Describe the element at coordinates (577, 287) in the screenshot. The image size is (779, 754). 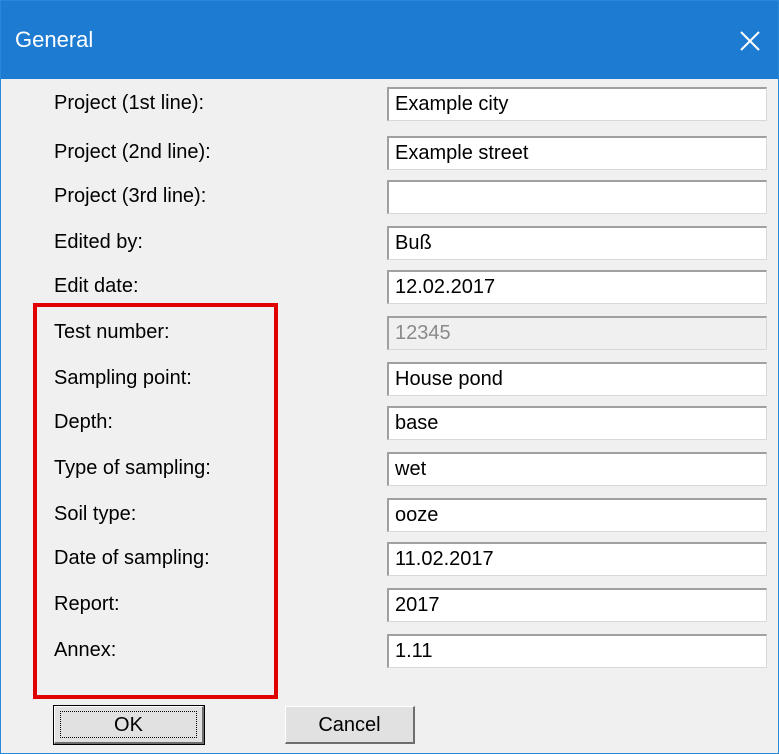
I see `edit-date-field` at that location.